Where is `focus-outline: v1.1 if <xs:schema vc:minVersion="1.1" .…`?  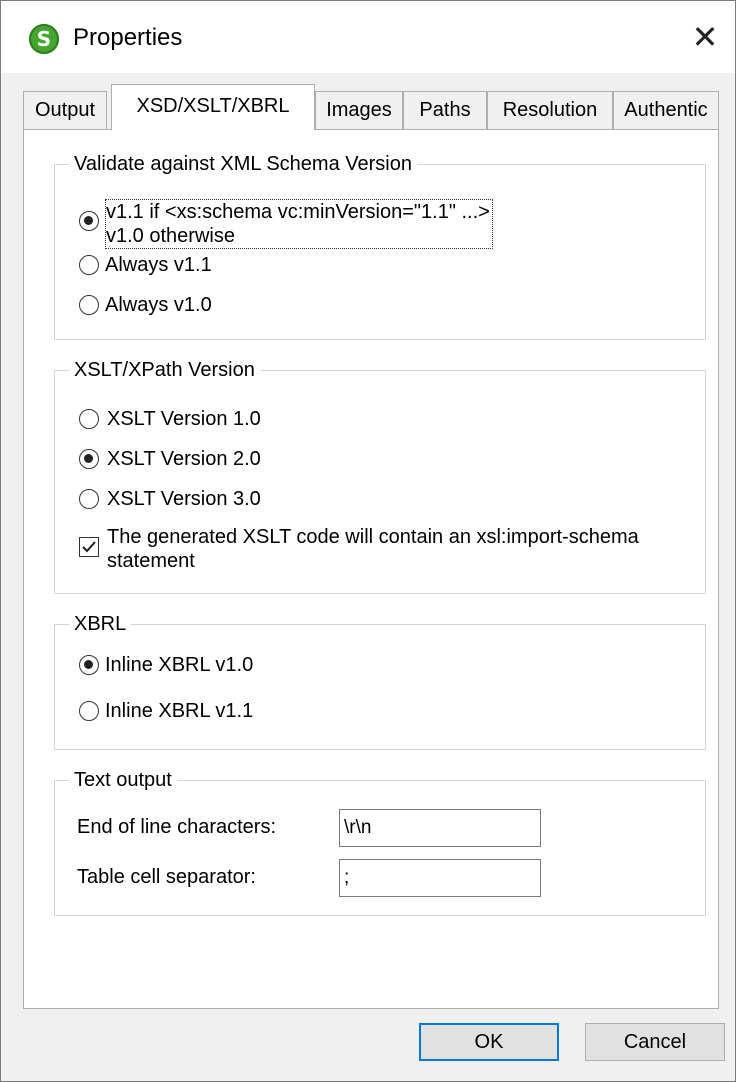 focus-outline: v1.1 if <xs:schema vc:minVersion="1.1" .… is located at coordinates (299, 224).